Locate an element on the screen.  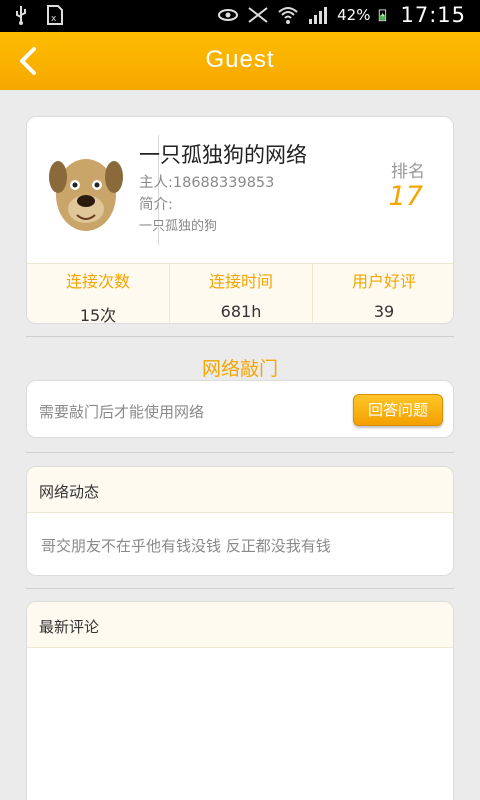
sim-icon: x is located at coordinates (55, 15).